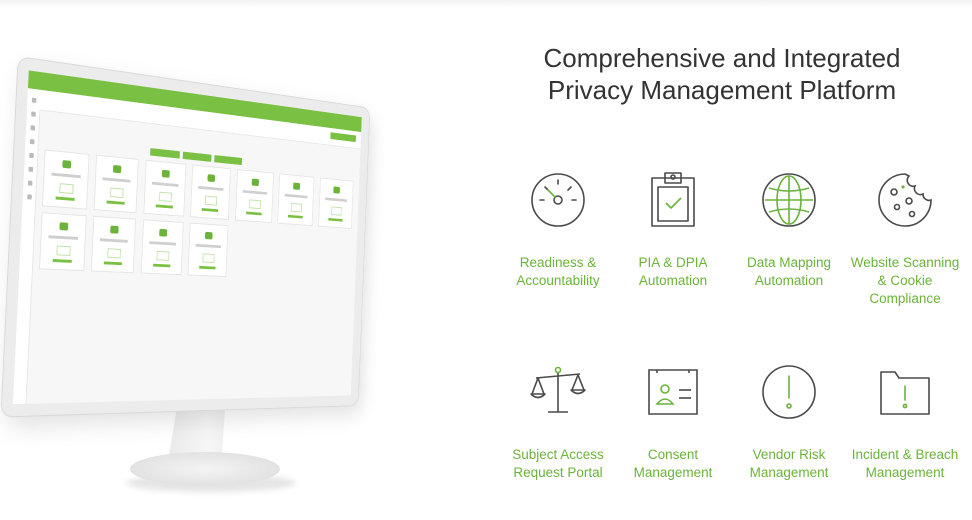 The image size is (972, 520). I want to click on feature-subject-access: Subject Access Request Portal, so click(558, 422).